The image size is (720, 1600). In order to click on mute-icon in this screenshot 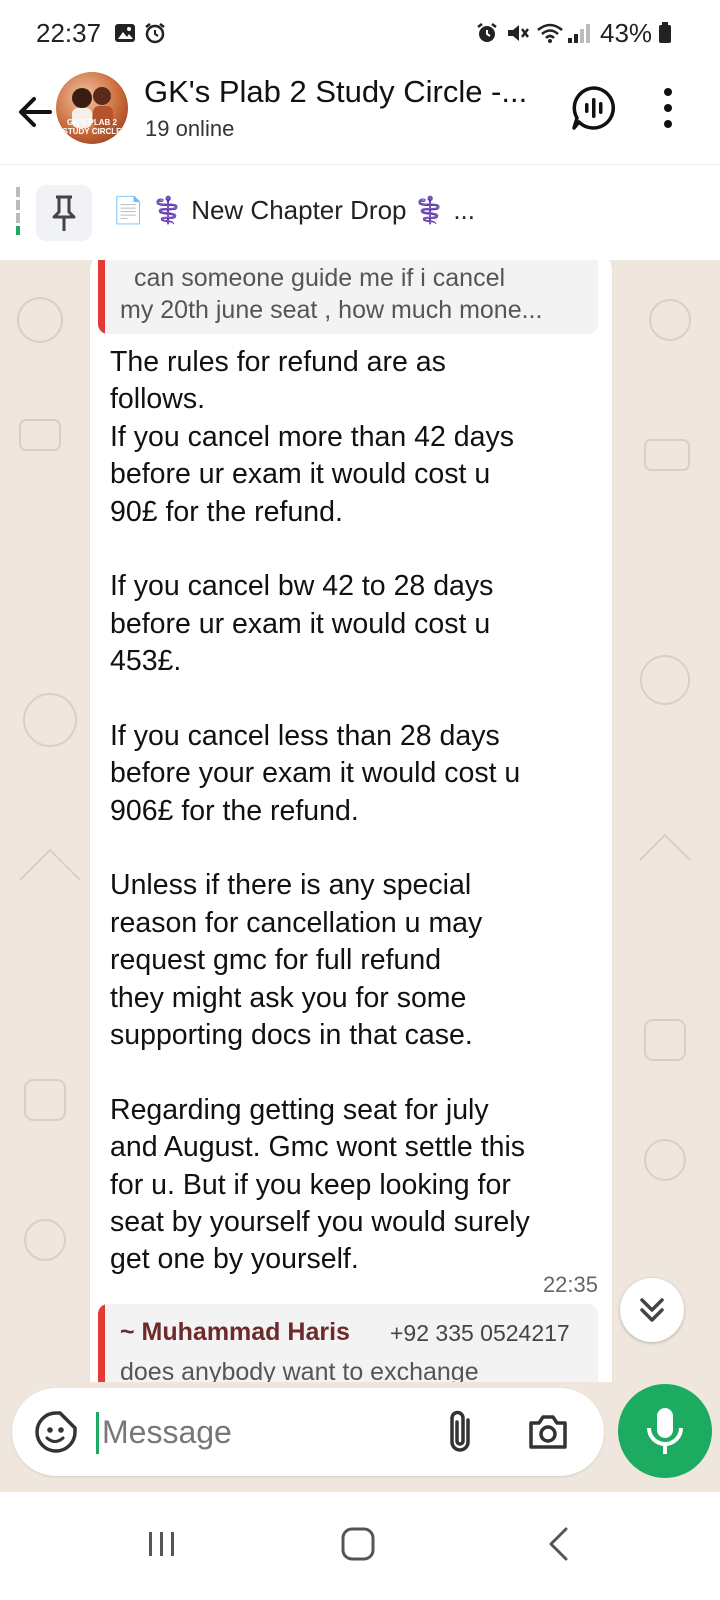, I will do `click(518, 33)`.